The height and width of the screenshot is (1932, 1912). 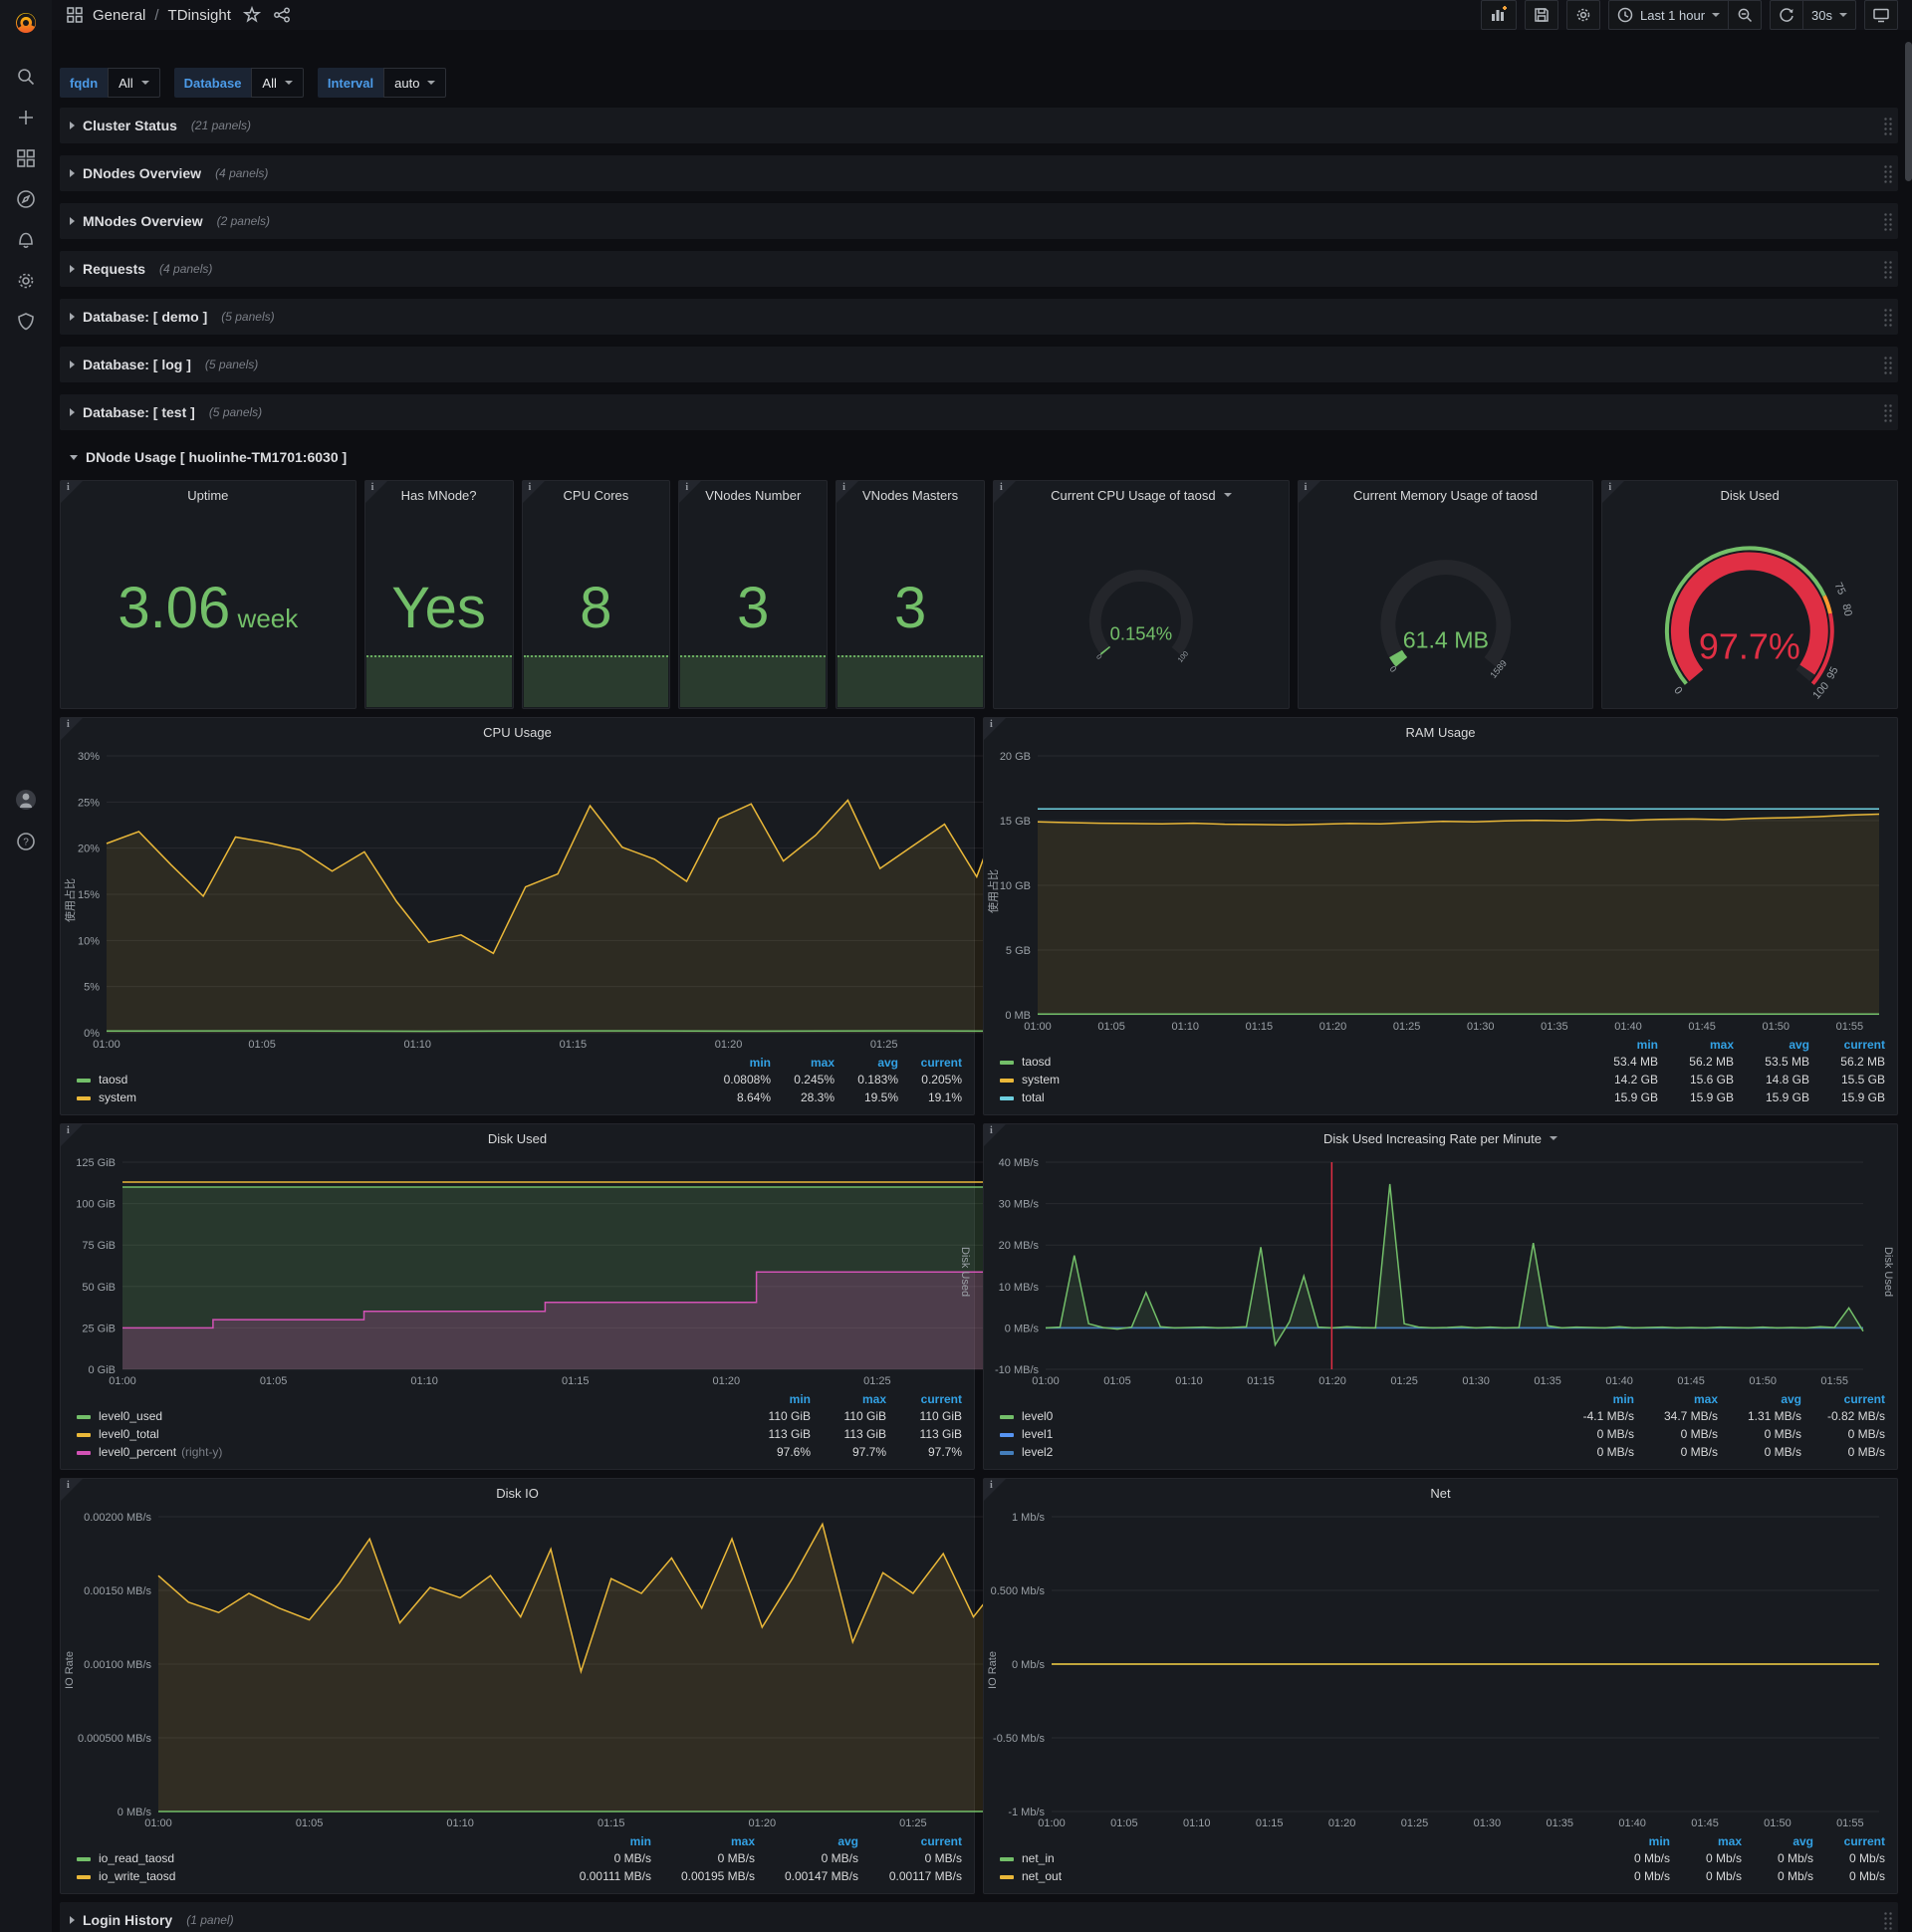 I want to click on refresh-interval-picker: 30s, so click(x=1829, y=15).